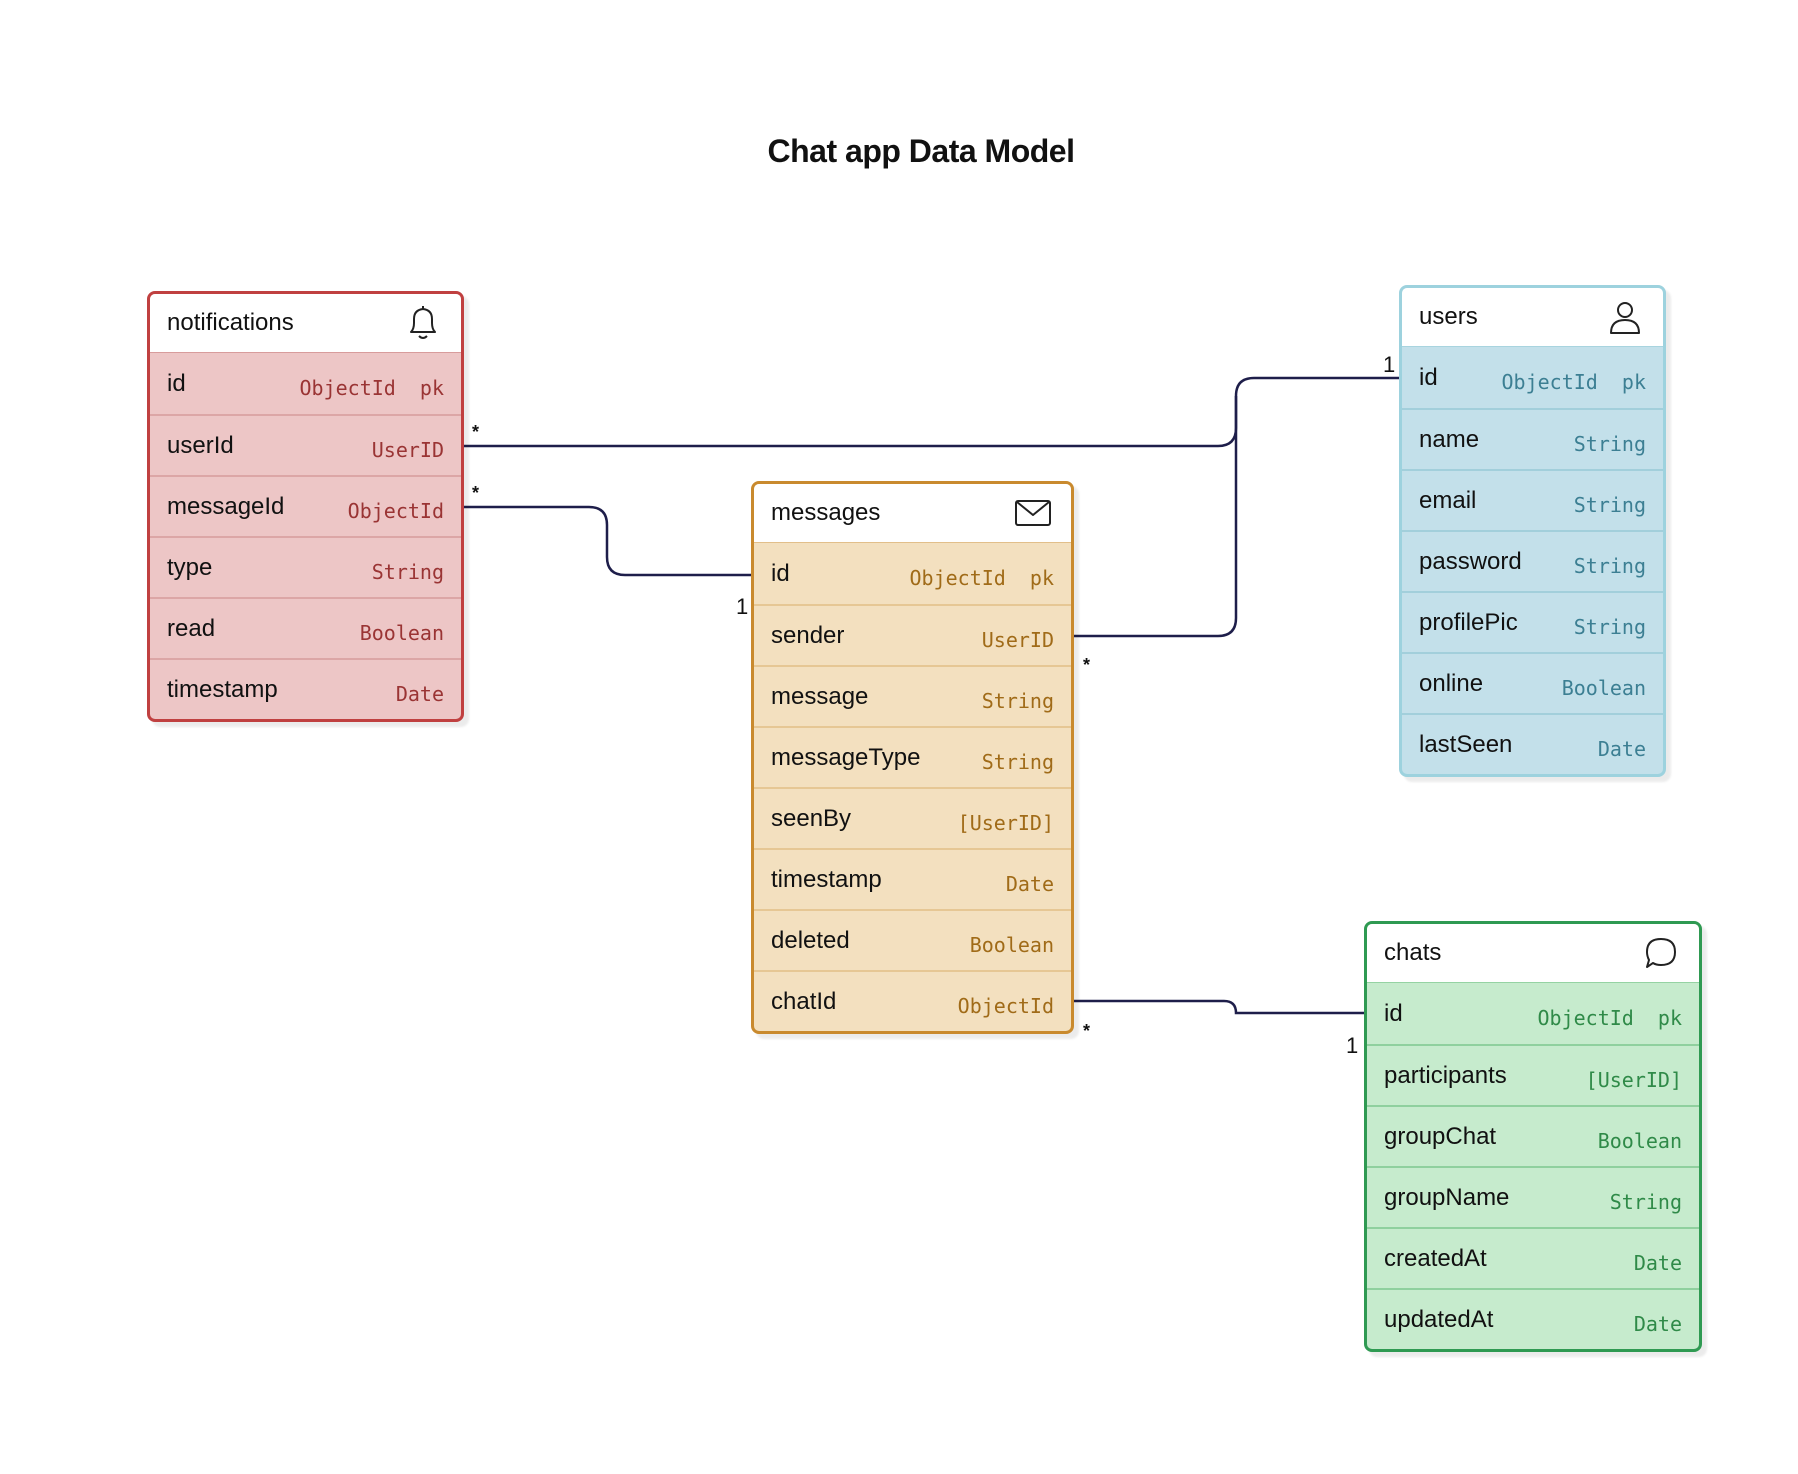 The width and height of the screenshot is (1798, 1474). What do you see at coordinates (200, 445) in the screenshot?
I see `field-name: userId` at bounding box center [200, 445].